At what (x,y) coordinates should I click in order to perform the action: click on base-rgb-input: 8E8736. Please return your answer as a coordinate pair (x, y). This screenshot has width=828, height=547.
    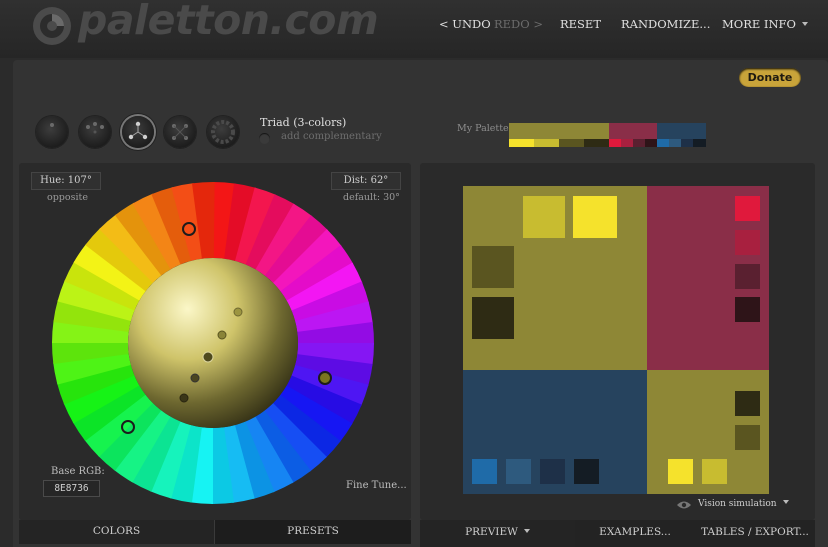
    Looking at the image, I should click on (71, 488).